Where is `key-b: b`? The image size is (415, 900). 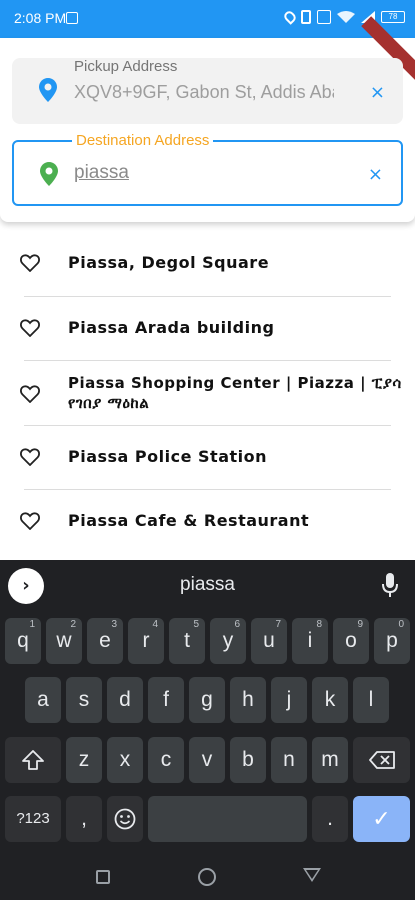
key-b: b is located at coordinates (248, 760).